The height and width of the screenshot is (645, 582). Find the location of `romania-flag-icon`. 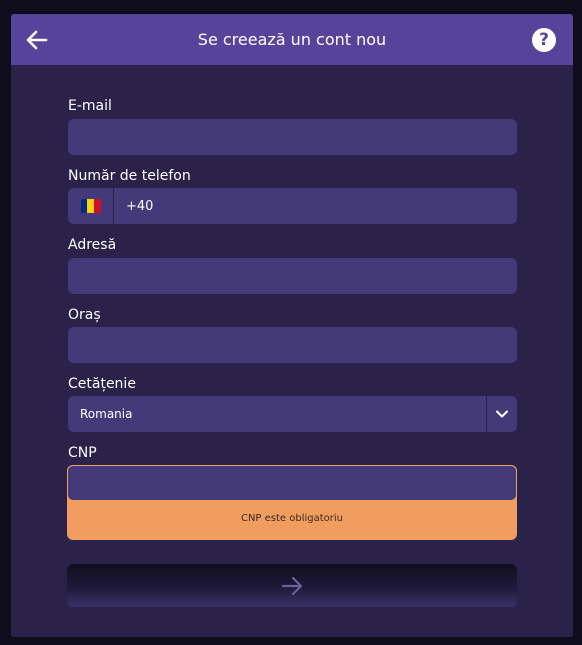

romania-flag-icon is located at coordinates (90, 206).